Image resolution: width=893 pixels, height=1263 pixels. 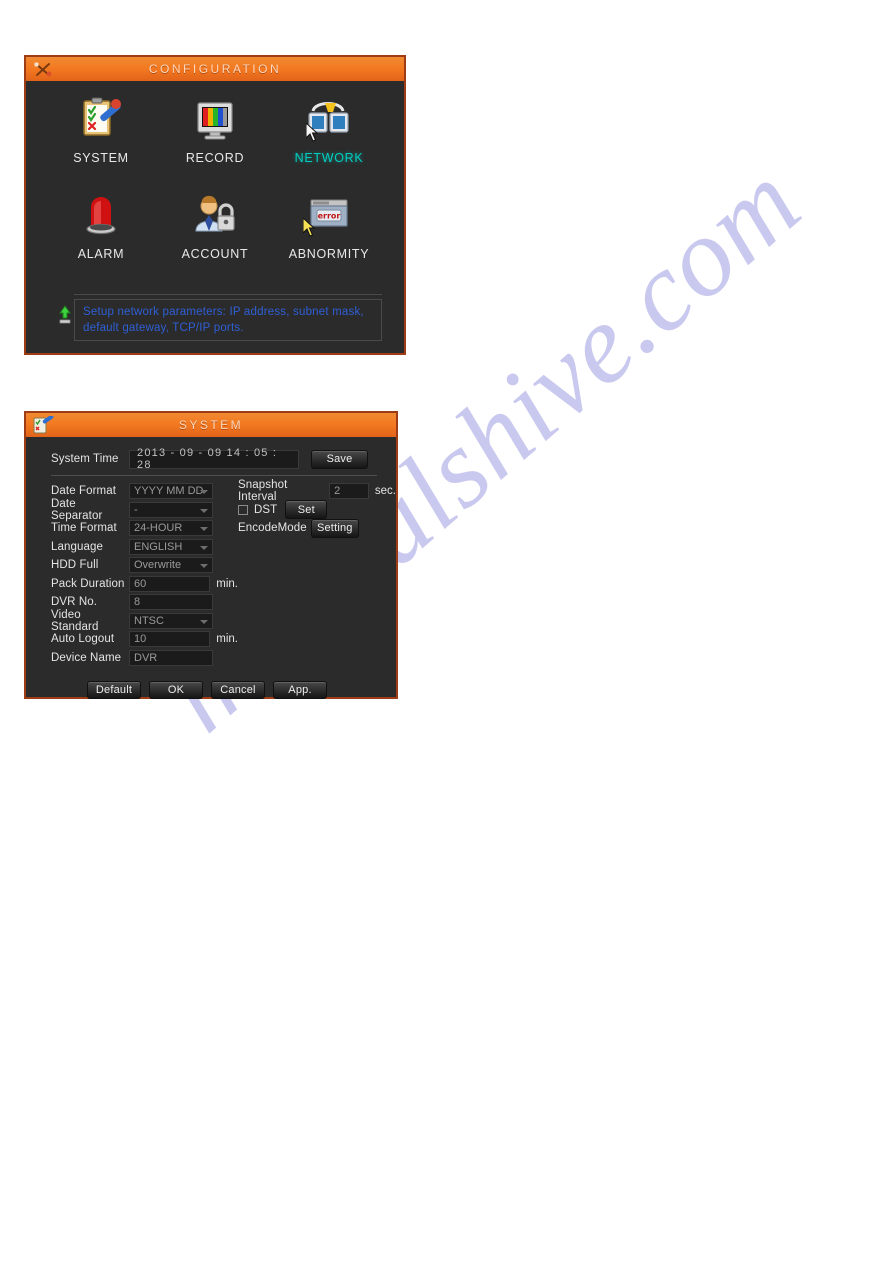 I want to click on auto-logout-input: 10, so click(x=170, y=639).